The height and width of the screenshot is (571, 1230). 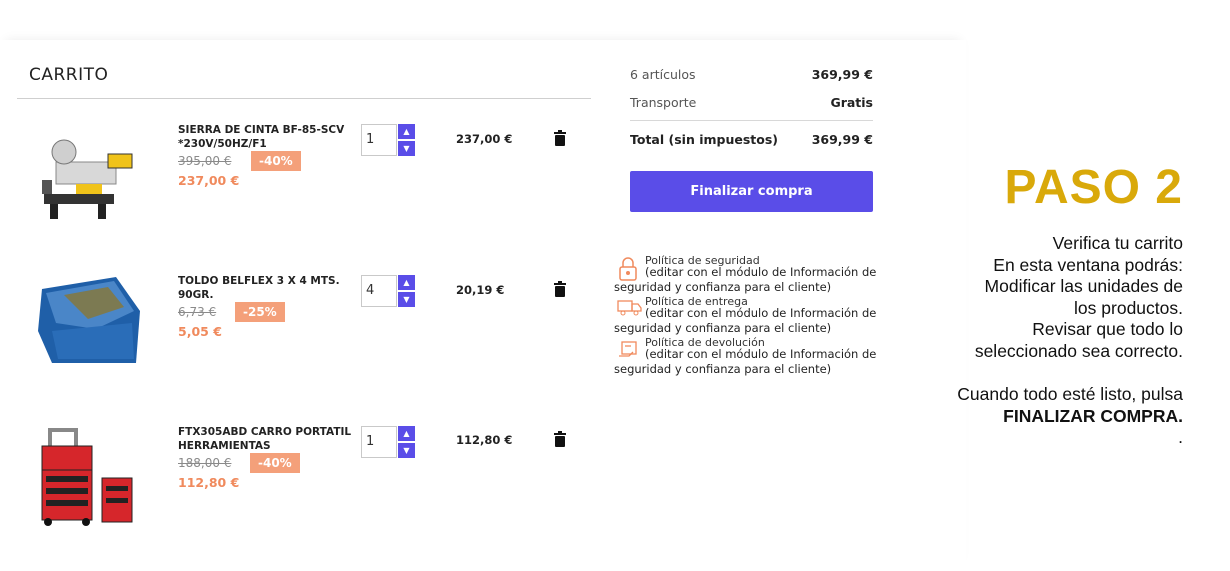 What do you see at coordinates (200, 331) in the screenshot?
I see `current-price: 5,05 €` at bounding box center [200, 331].